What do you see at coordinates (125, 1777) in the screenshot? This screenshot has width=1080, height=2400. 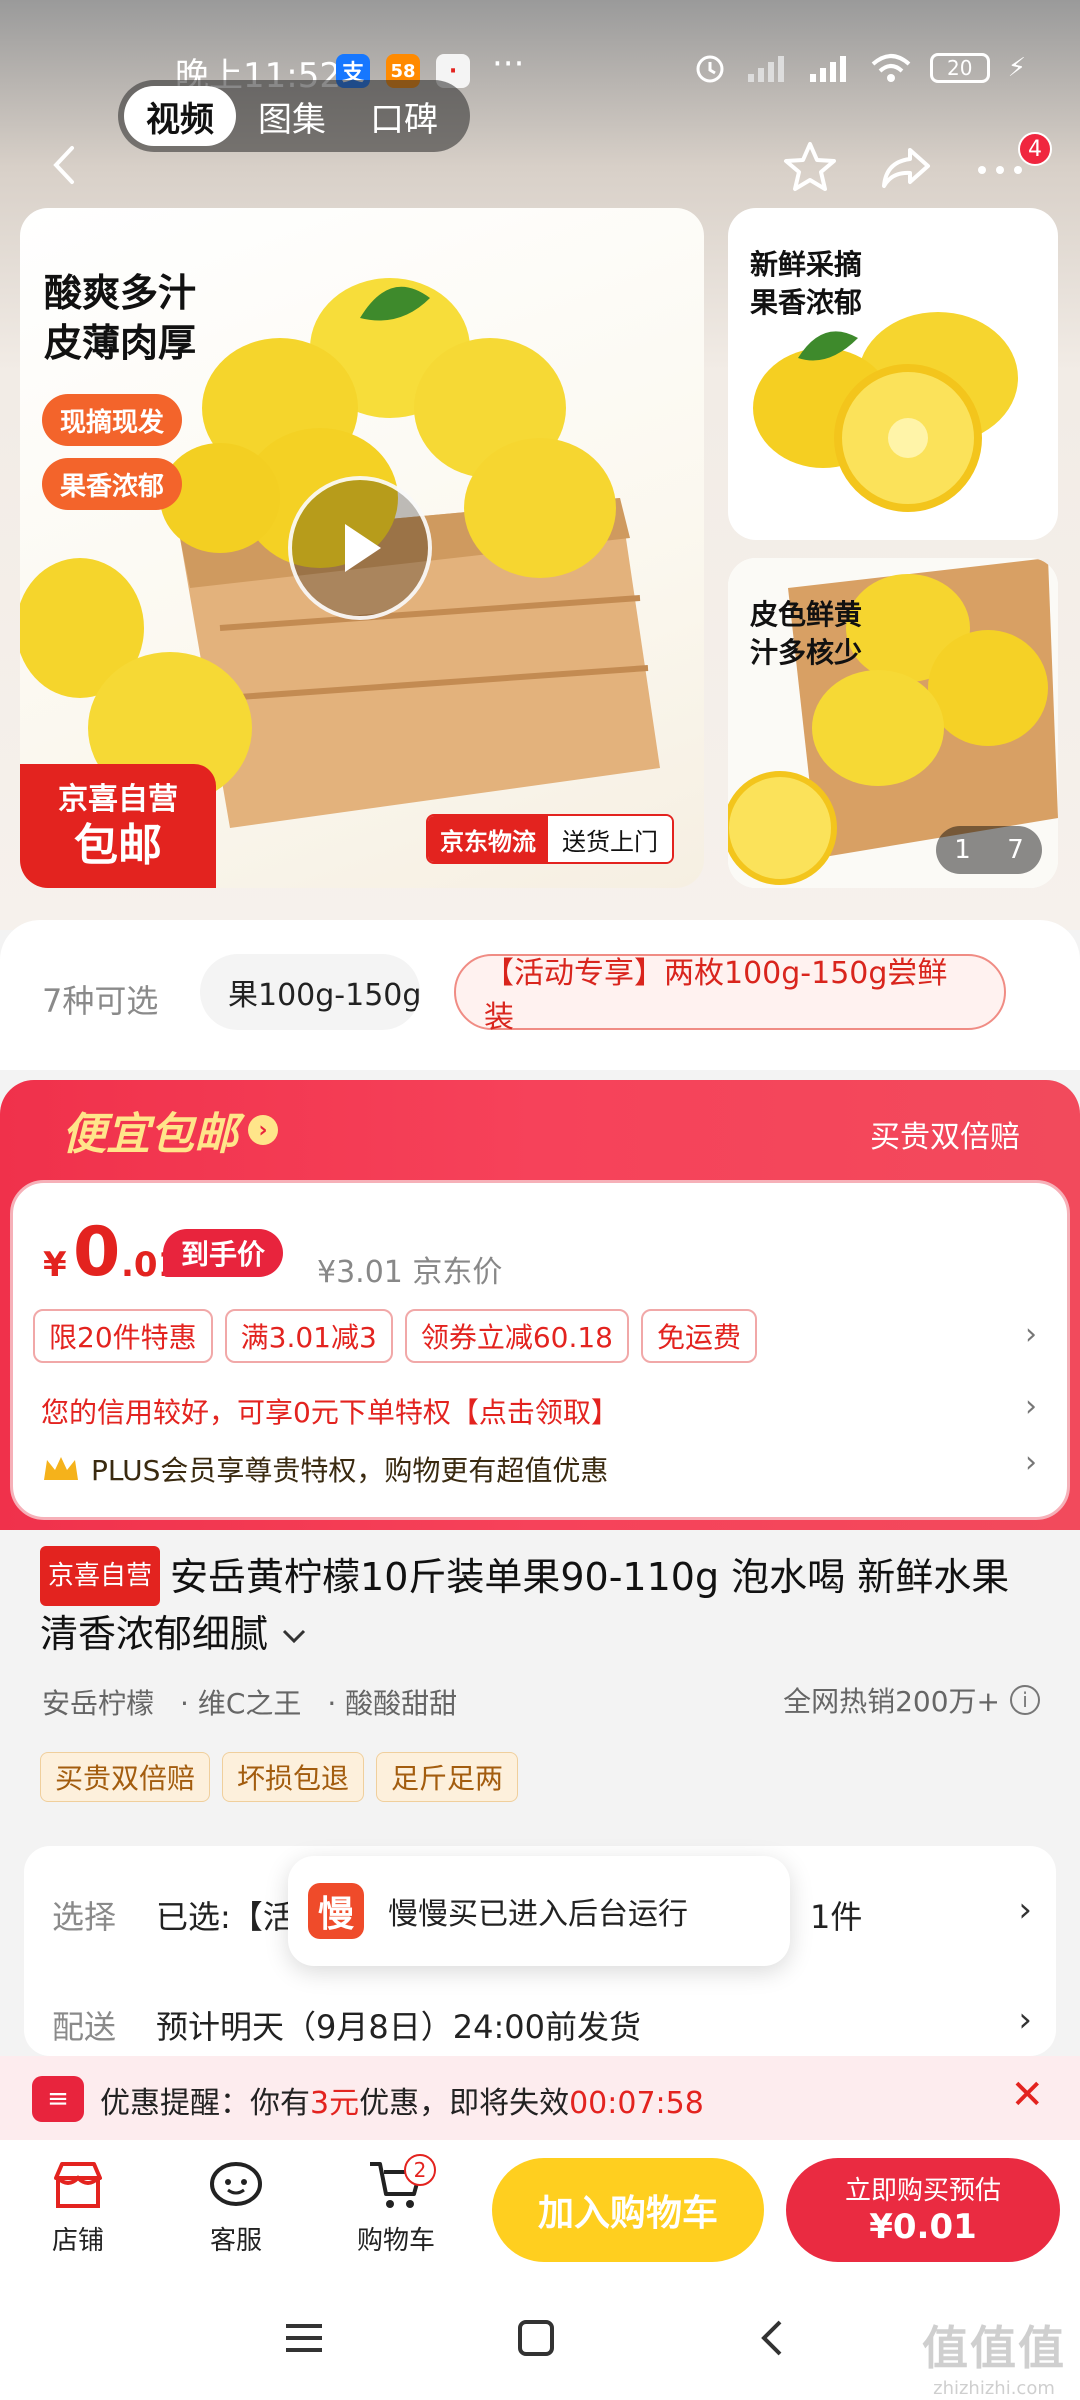 I see `guarantee-tag: 买贵双倍赔` at bounding box center [125, 1777].